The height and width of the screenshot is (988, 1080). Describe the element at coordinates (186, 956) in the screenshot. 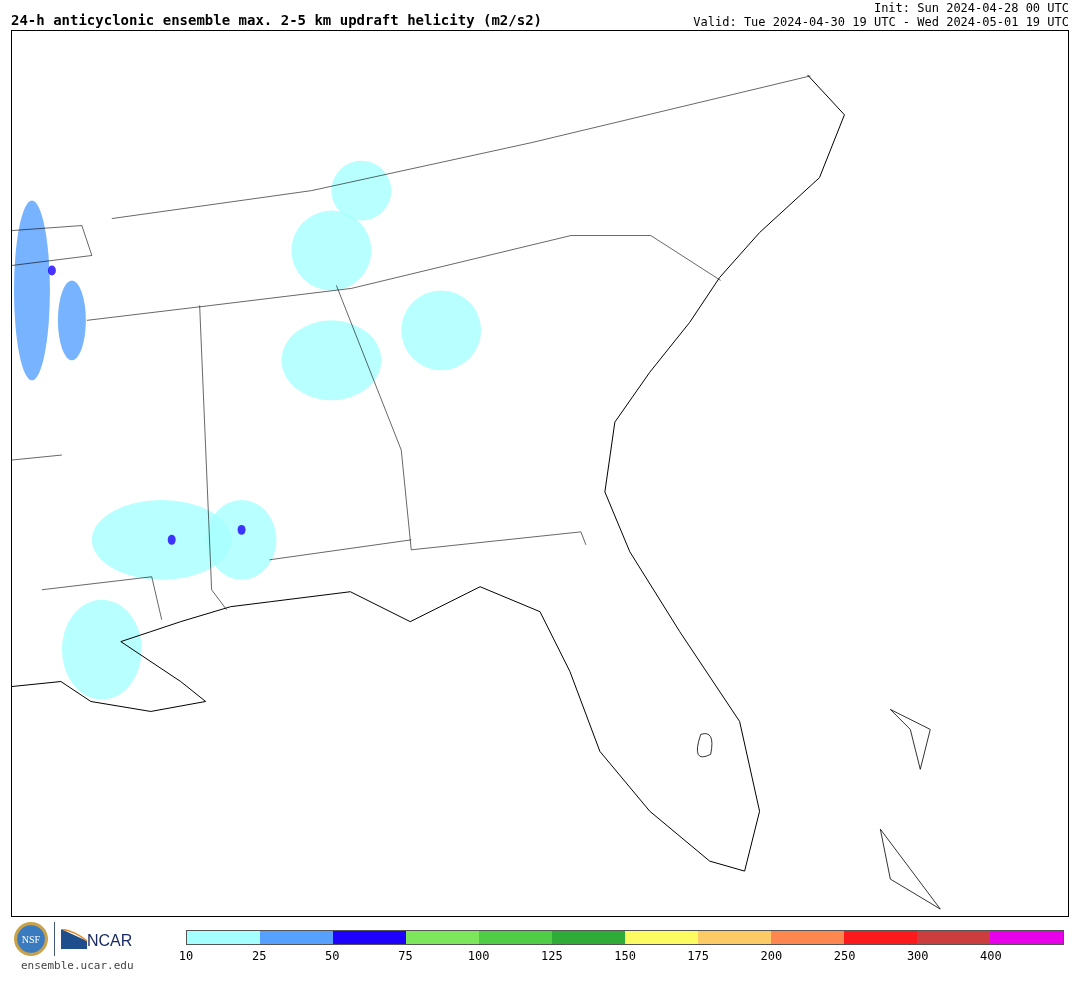

I see `tick-label: 10` at that location.